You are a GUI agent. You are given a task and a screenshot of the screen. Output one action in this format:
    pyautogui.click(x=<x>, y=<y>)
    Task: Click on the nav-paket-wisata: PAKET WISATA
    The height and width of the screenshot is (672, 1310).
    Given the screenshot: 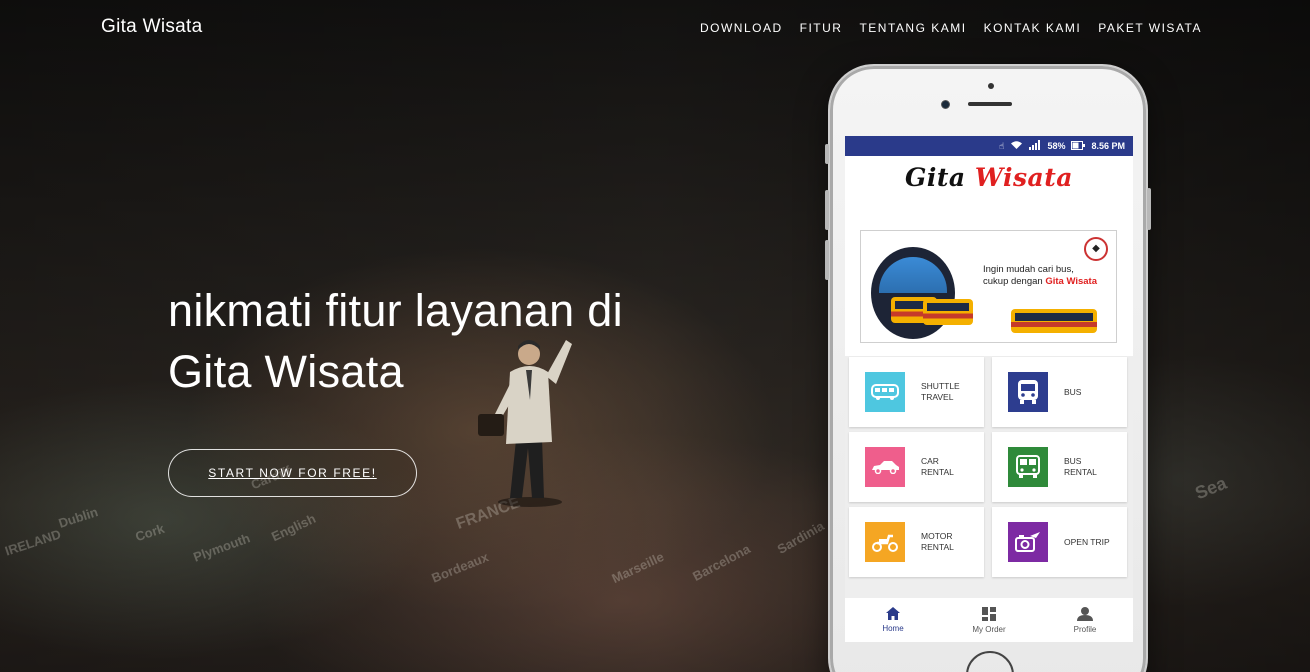 What is the action you would take?
    pyautogui.click(x=1150, y=28)
    